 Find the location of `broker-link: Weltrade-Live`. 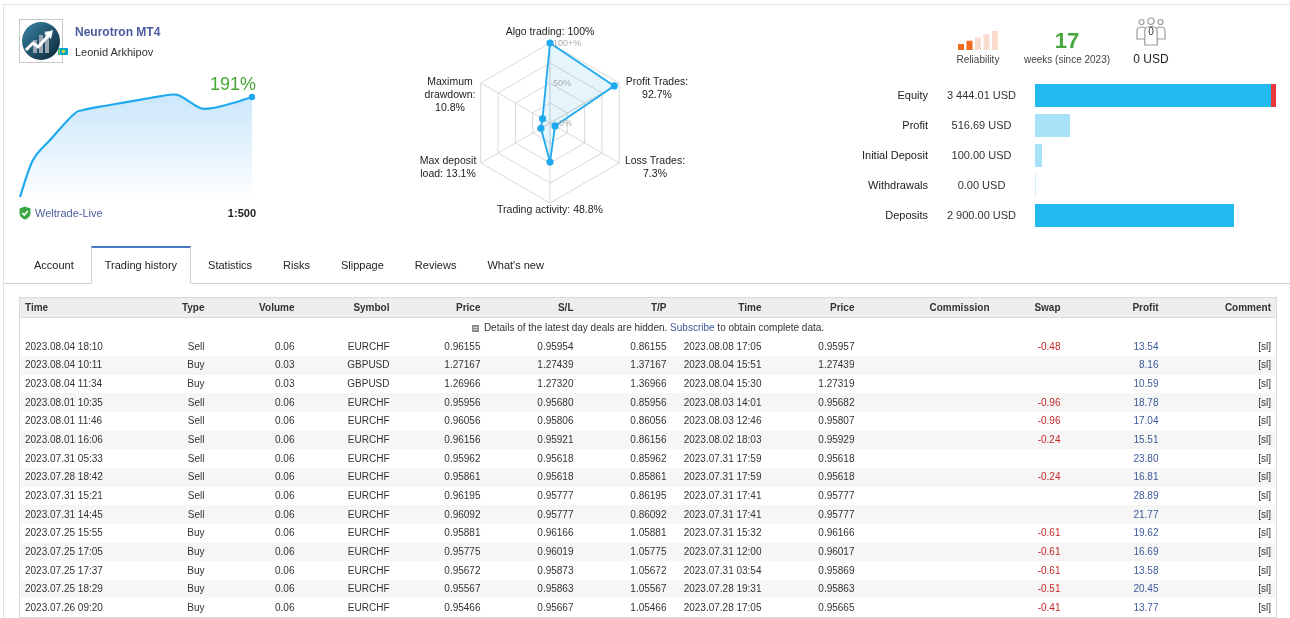

broker-link: Weltrade-Live is located at coordinates (69, 213).